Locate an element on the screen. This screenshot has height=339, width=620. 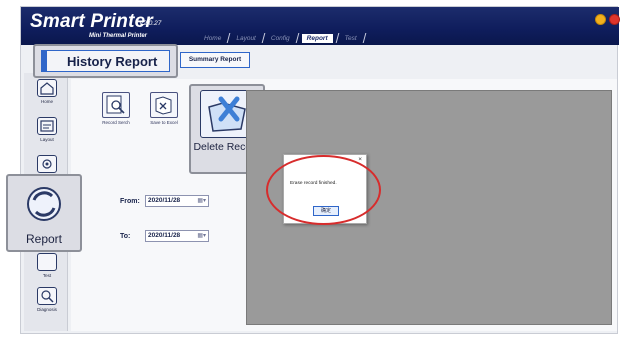
sidebar-item-label: Home is located at coordinates (46, 101).